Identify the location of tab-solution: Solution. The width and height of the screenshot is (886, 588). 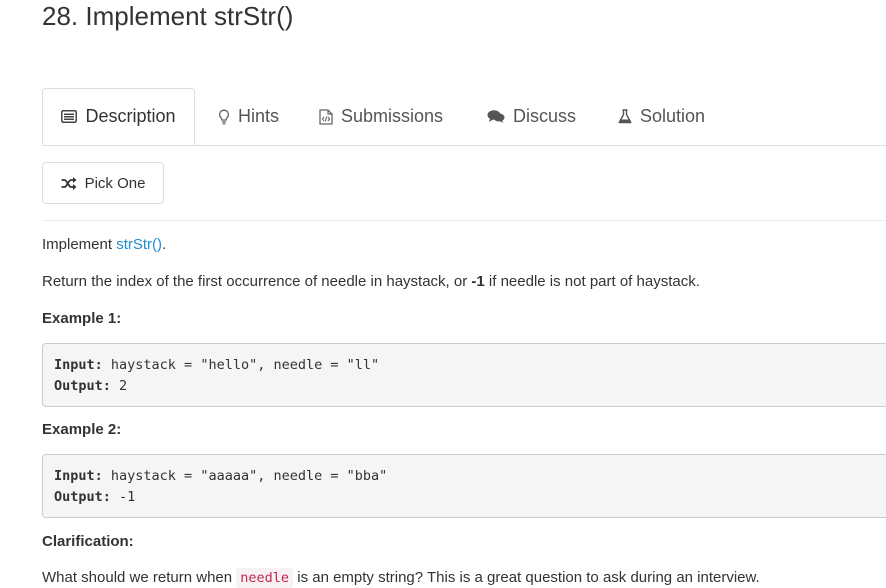
(661, 116).